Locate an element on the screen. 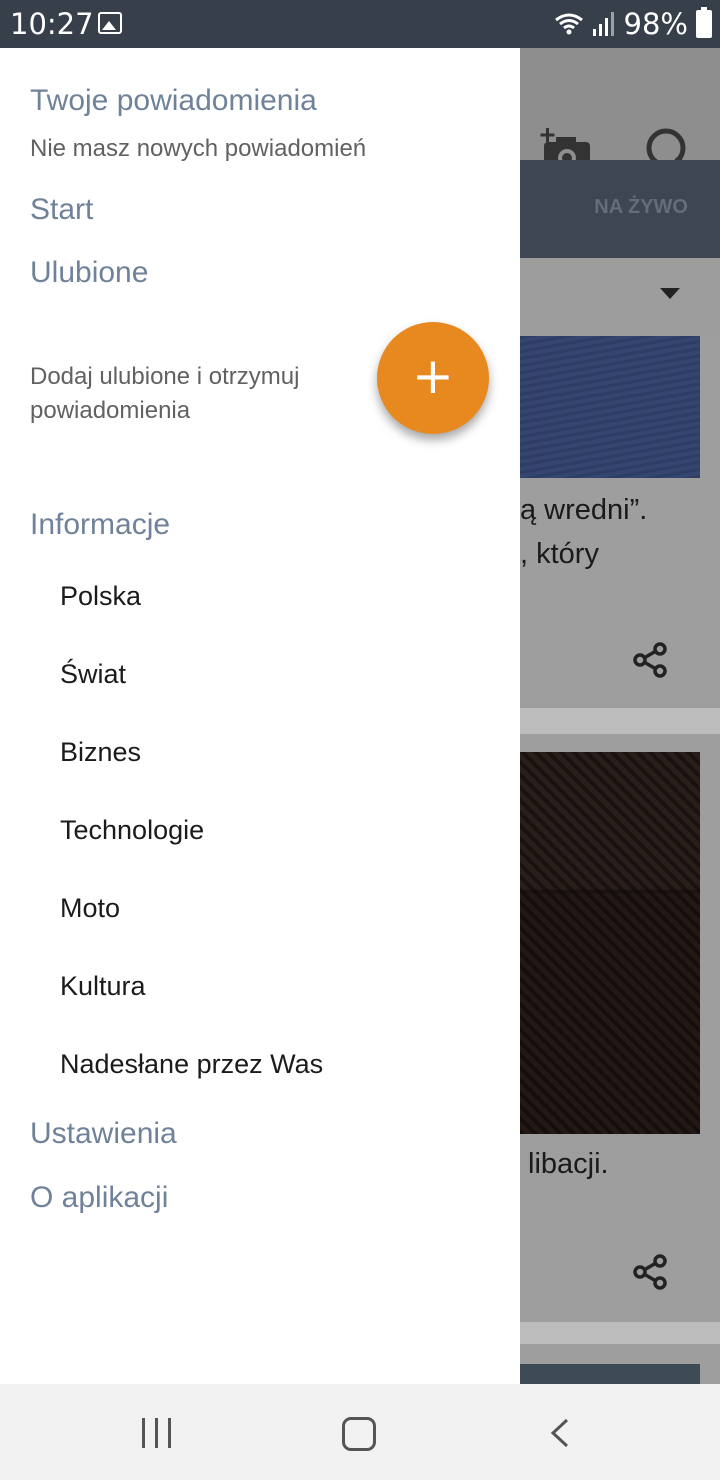 This screenshot has width=720, height=1480. wifi-icon is located at coordinates (568, 24).